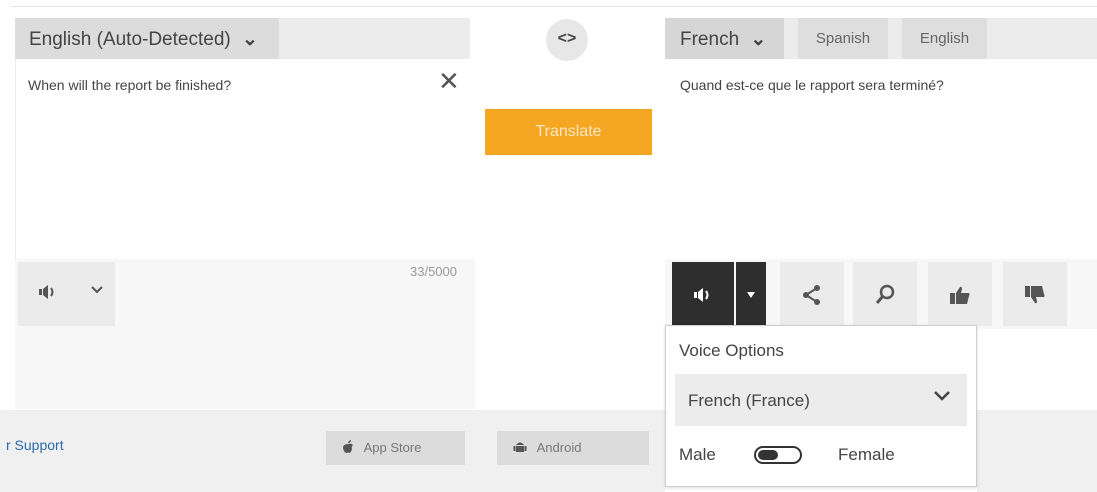 This screenshot has height=492, width=1097. Describe the element at coordinates (350, 447) in the screenshot. I see `apple-icon` at that location.